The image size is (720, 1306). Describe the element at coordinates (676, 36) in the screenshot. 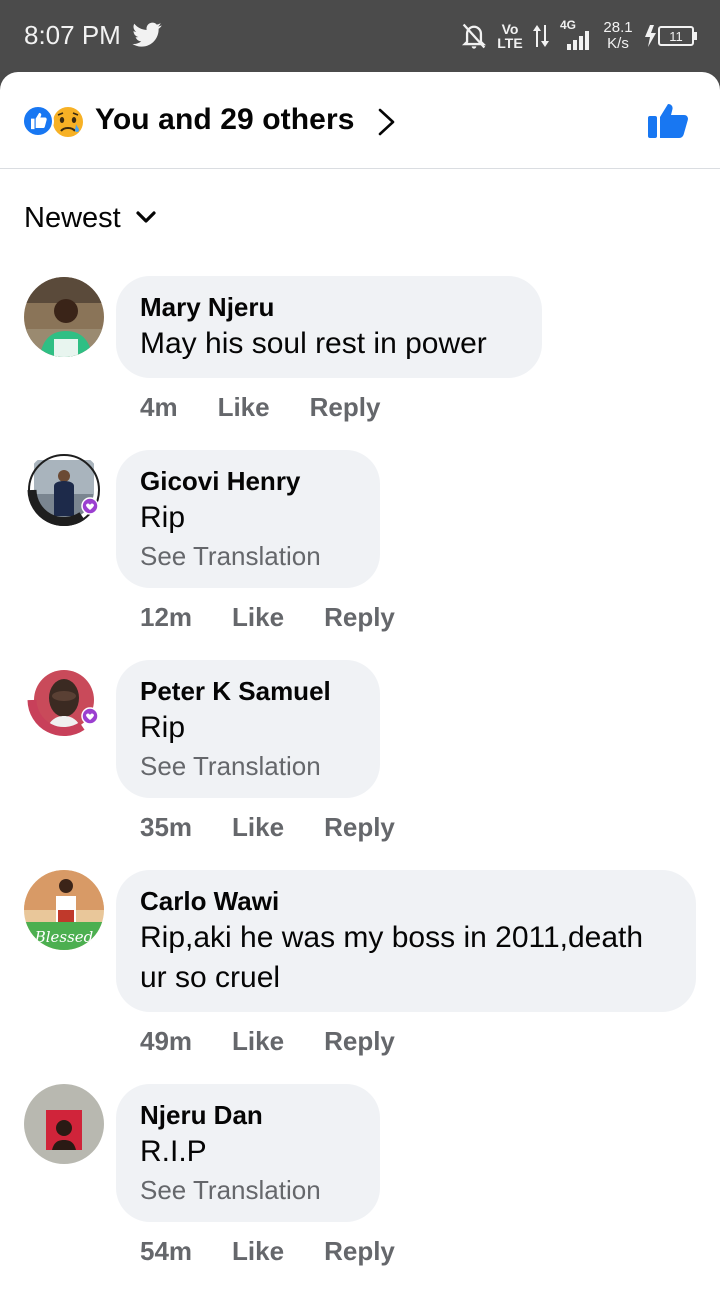

I see `svg-text: 11` at that location.